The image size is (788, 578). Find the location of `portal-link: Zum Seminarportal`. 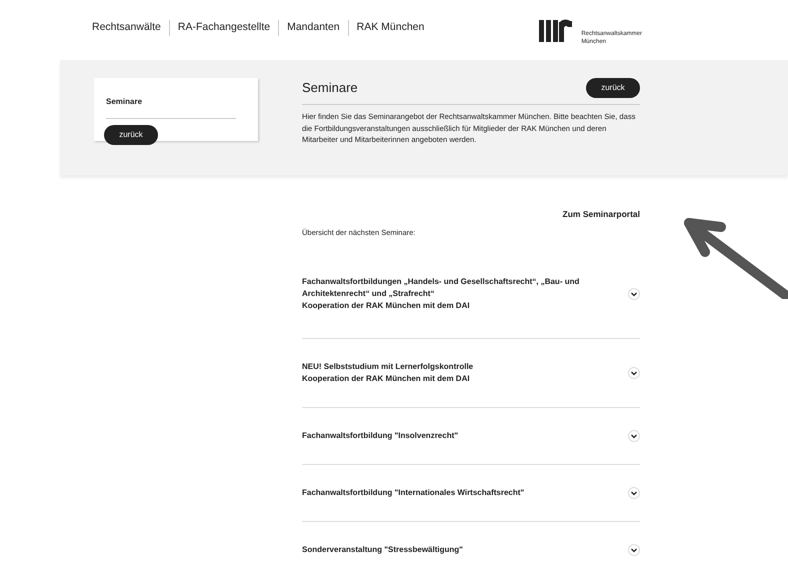

portal-link: Zum Seminarportal is located at coordinates (601, 214).